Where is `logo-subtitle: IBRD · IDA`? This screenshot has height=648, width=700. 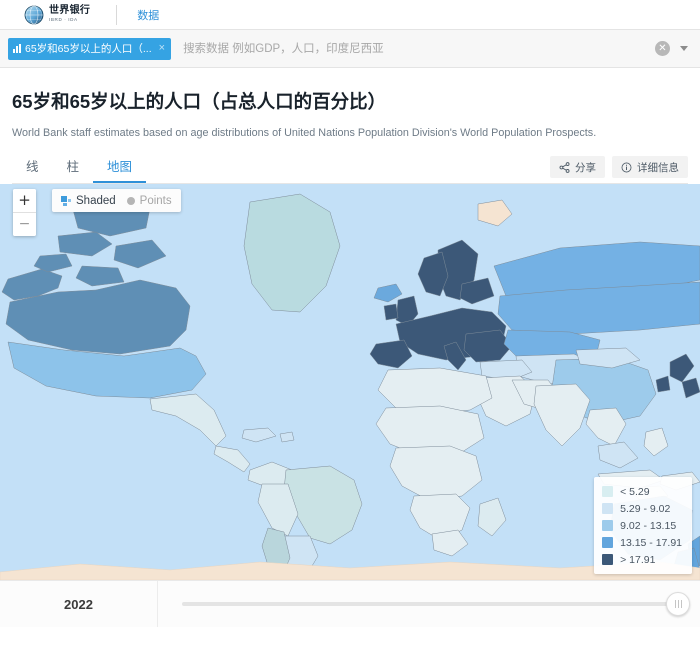
logo-subtitle: IBRD · IDA is located at coordinates (63, 19).